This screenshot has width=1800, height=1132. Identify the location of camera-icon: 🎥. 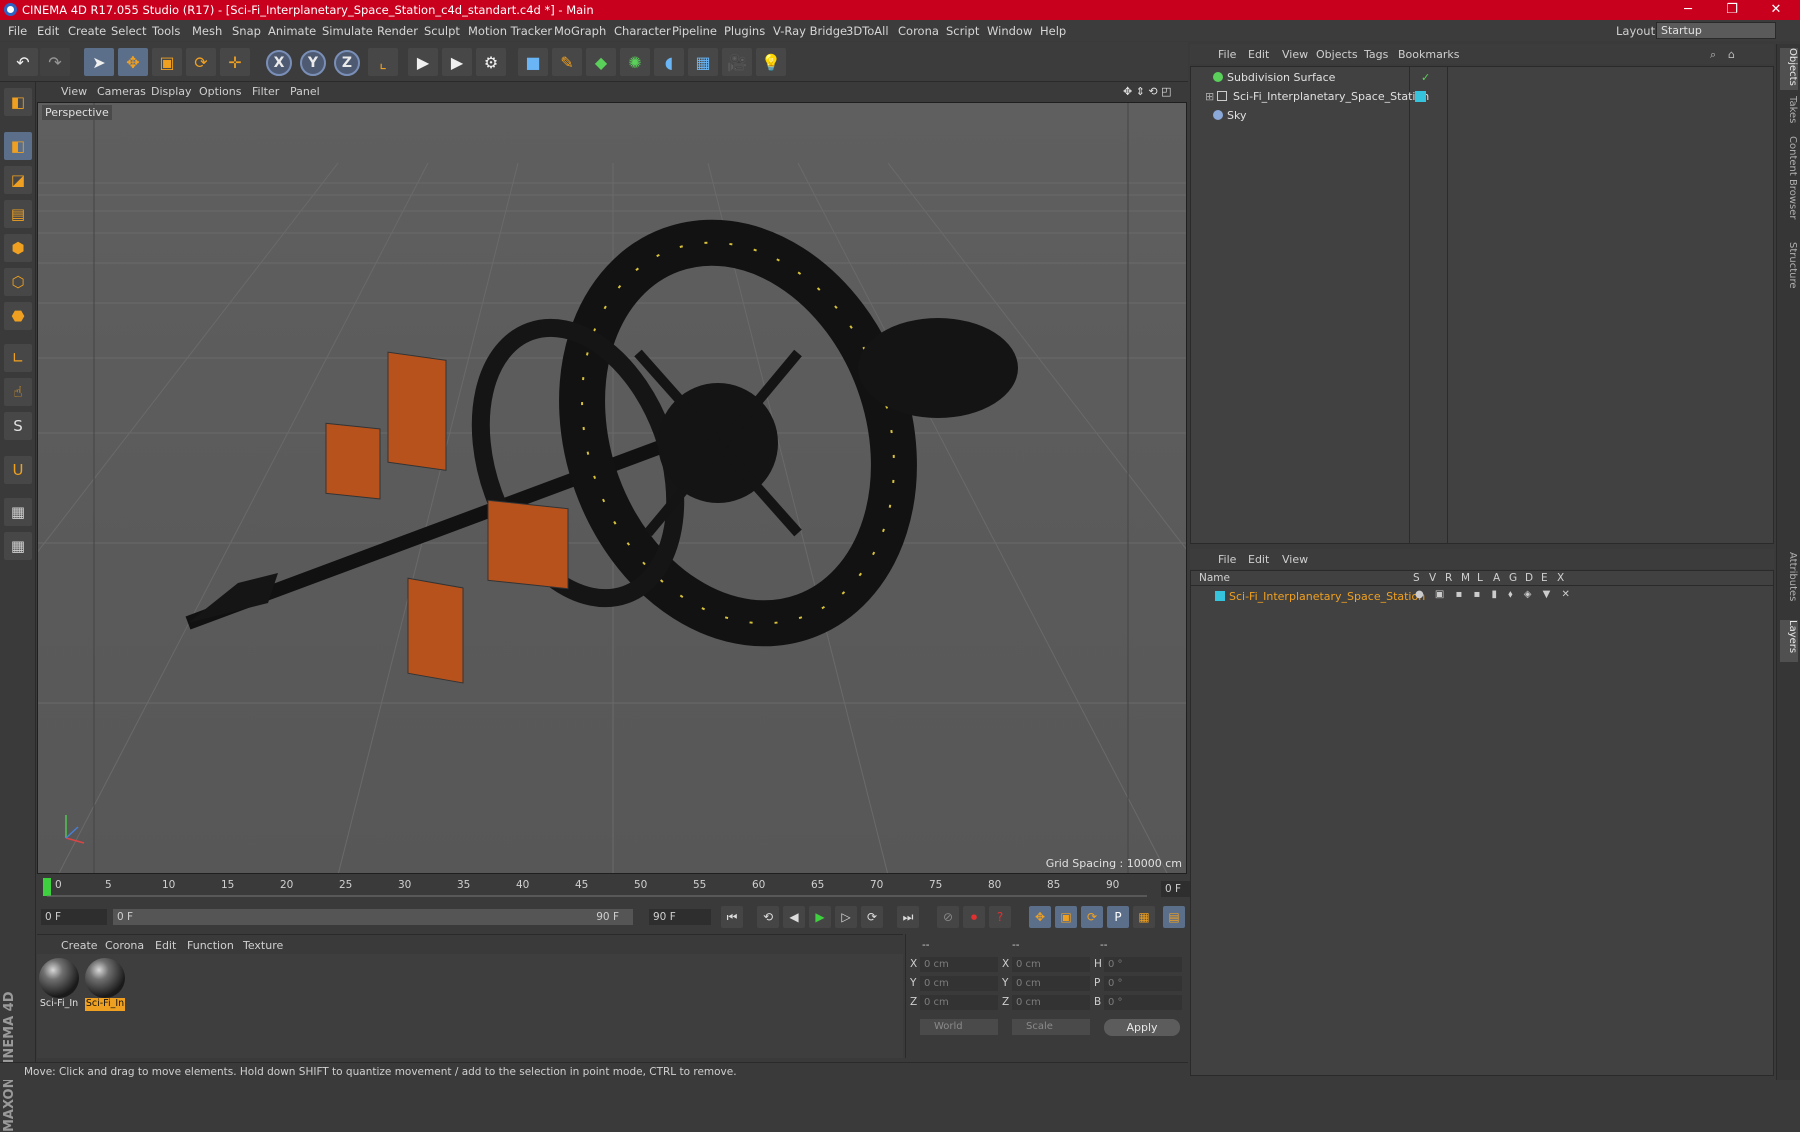
(737, 62).